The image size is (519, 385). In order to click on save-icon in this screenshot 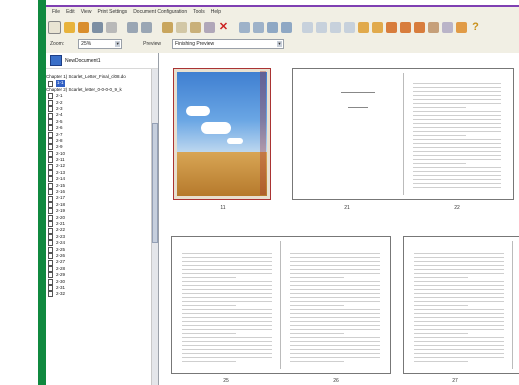, I will do `click(83, 27)`.